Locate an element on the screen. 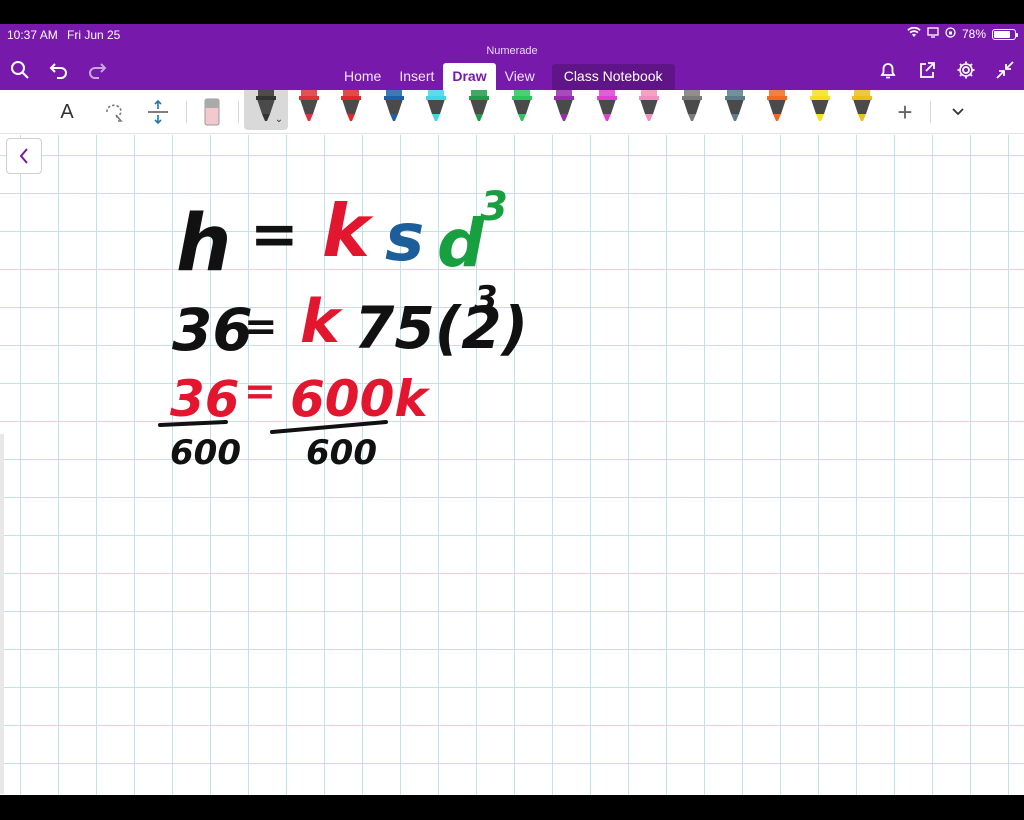 The height and width of the screenshot is (820, 1024). ink-denominator-right: 600 is located at coordinates (341, 453).